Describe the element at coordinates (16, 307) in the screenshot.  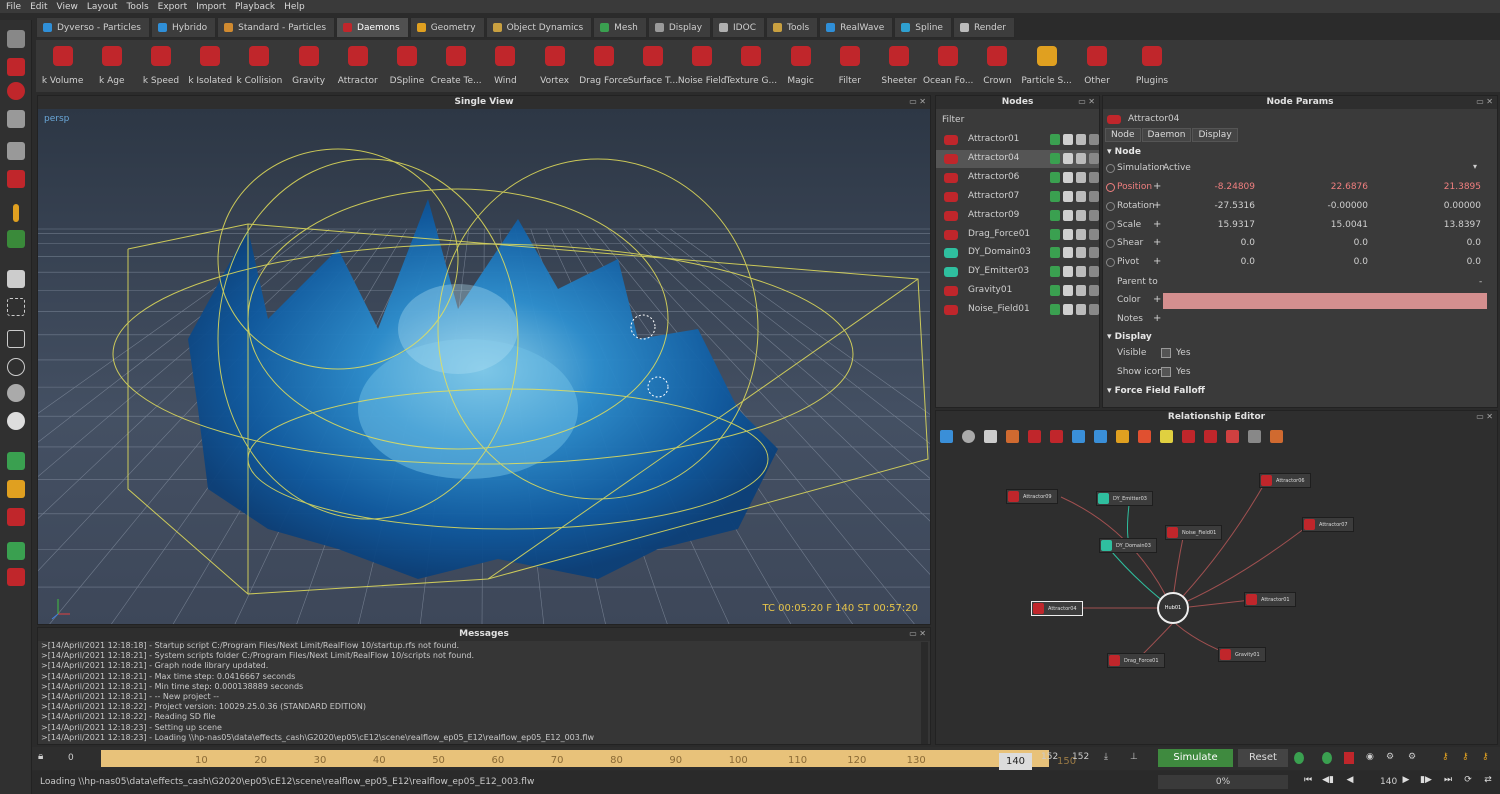
I see `particles-tool-icon` at that location.